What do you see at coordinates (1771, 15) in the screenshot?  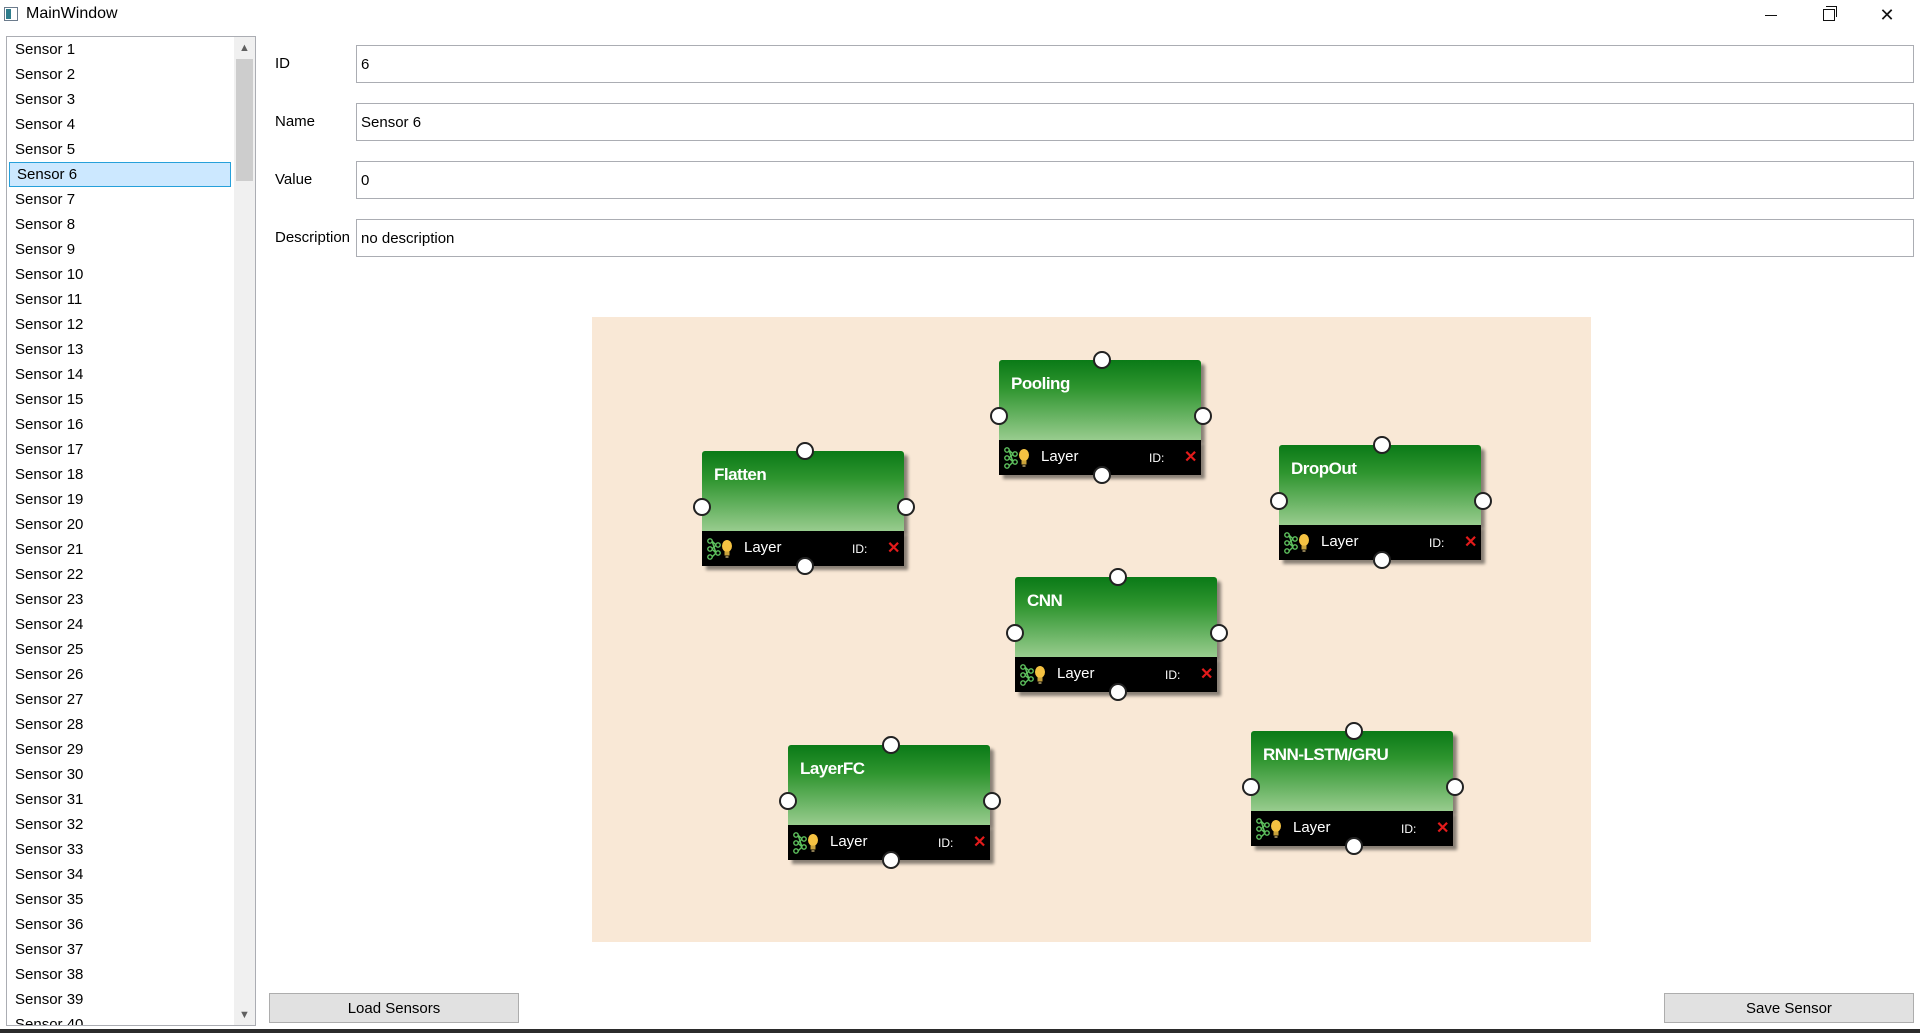 I see `minimize-button` at bounding box center [1771, 15].